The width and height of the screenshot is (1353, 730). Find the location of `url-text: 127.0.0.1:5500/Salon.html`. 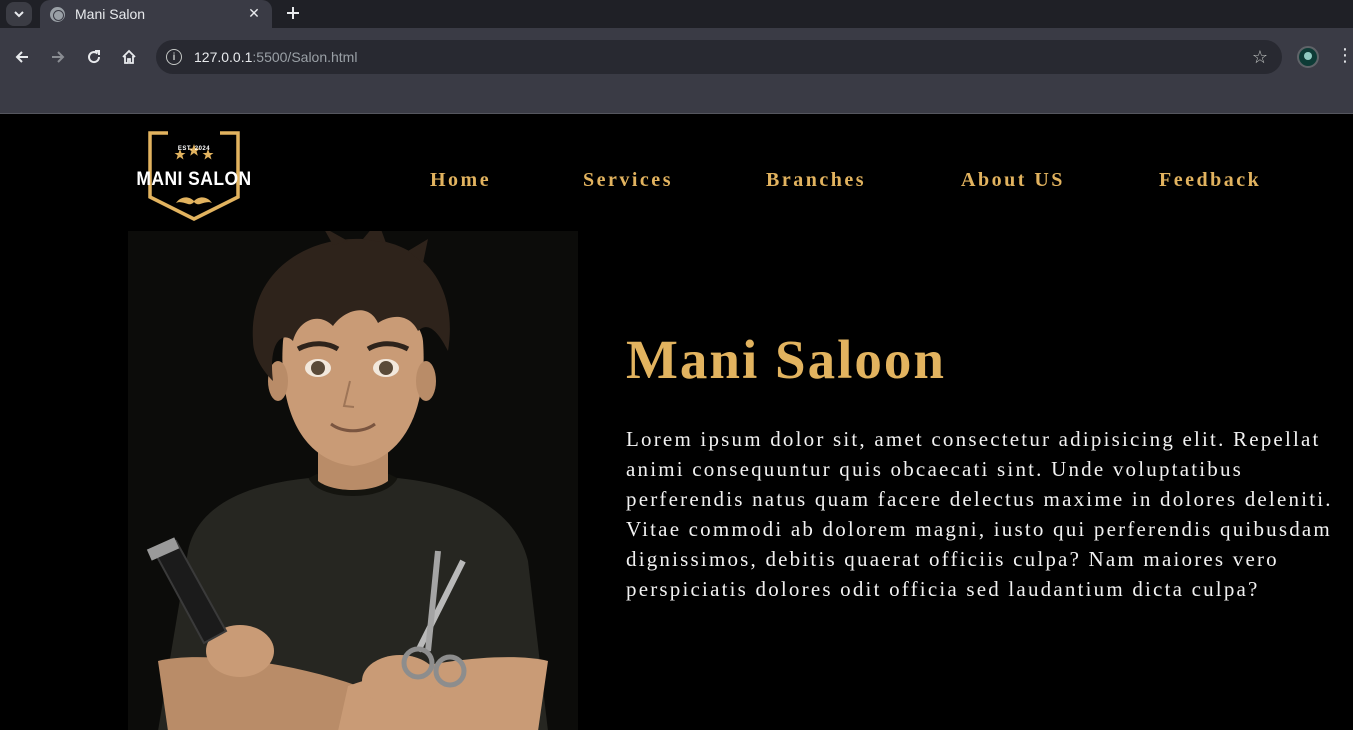

url-text: 127.0.0.1:5500/Salon.html is located at coordinates (275, 57).